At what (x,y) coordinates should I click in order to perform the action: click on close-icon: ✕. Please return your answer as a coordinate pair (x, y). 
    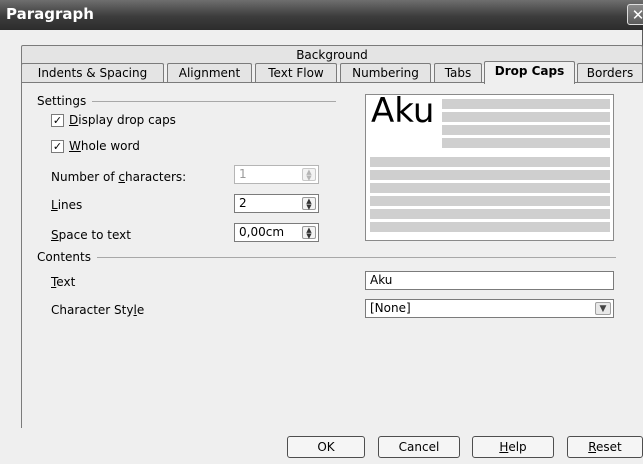
    Looking at the image, I should click on (635, 14).